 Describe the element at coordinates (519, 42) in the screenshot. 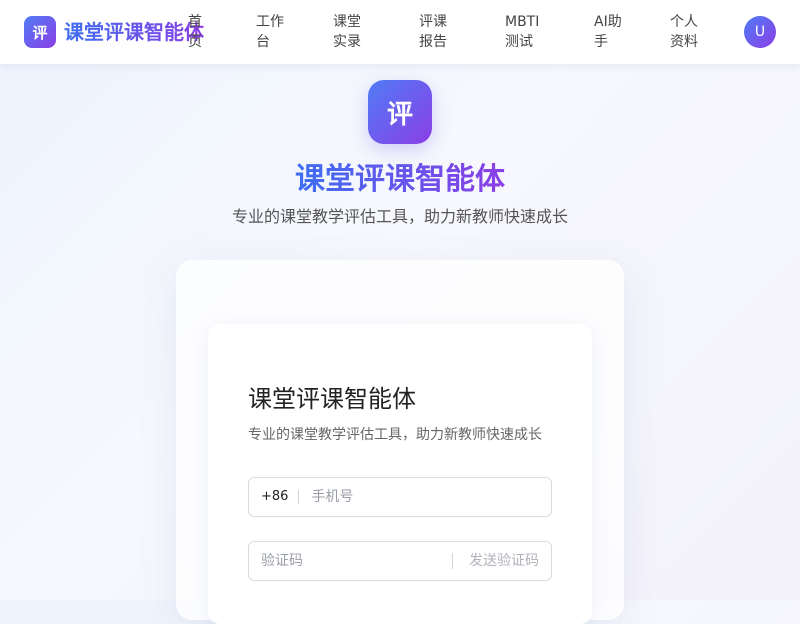

I see `nav-item-label: 测试` at that location.